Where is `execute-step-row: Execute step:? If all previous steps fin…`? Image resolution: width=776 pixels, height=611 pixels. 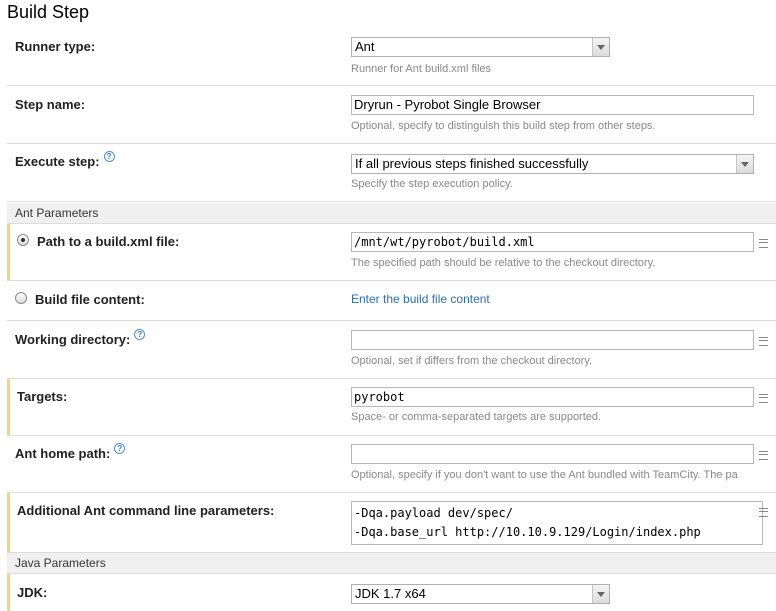 execute-step-row: Execute step:? If all previous steps fin… is located at coordinates (391, 173).